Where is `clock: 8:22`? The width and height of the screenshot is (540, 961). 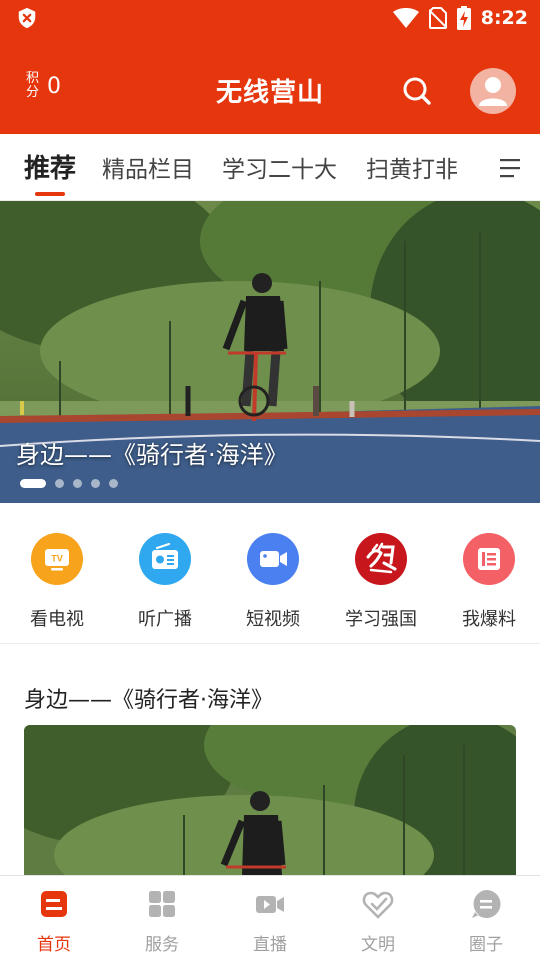 clock: 8:22 is located at coordinates (504, 18).